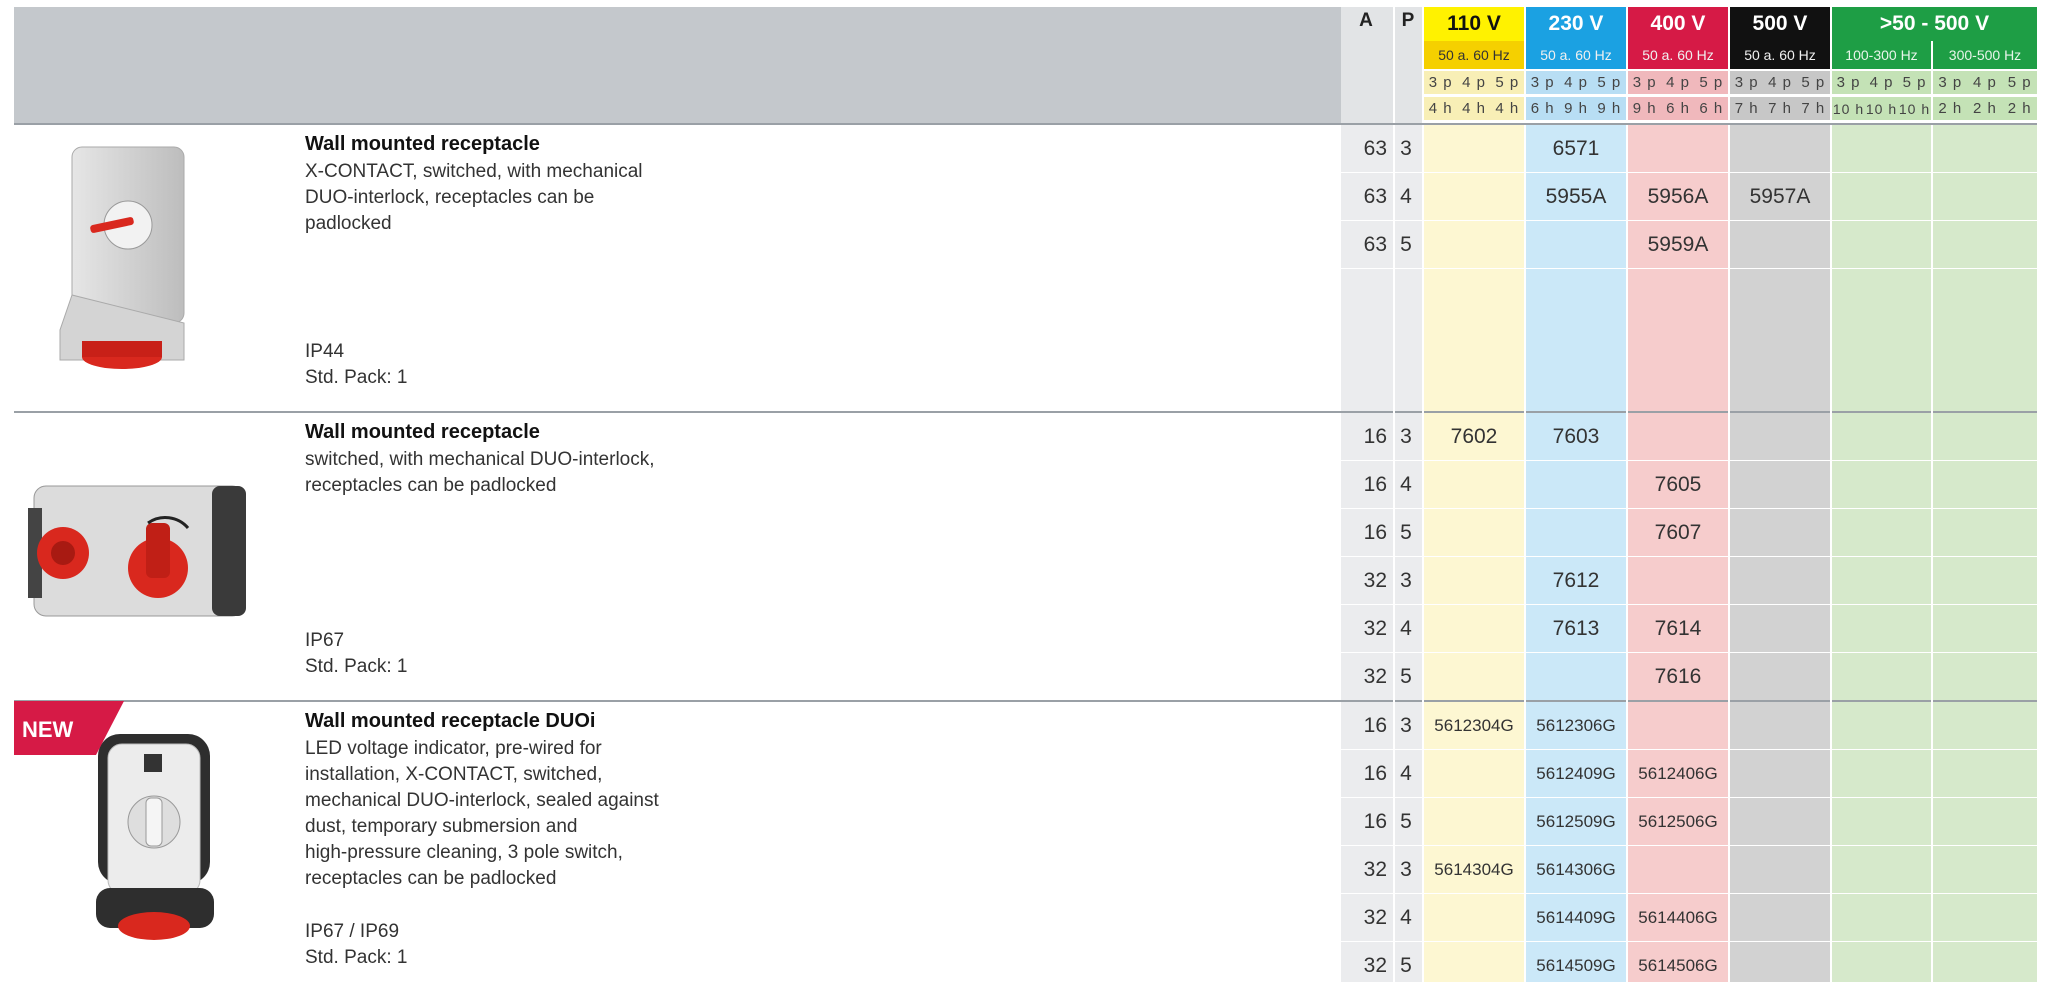  Describe the element at coordinates (1678, 55) in the screenshot. I see `frequency-header-2: 50 a. 60 Hz` at that location.